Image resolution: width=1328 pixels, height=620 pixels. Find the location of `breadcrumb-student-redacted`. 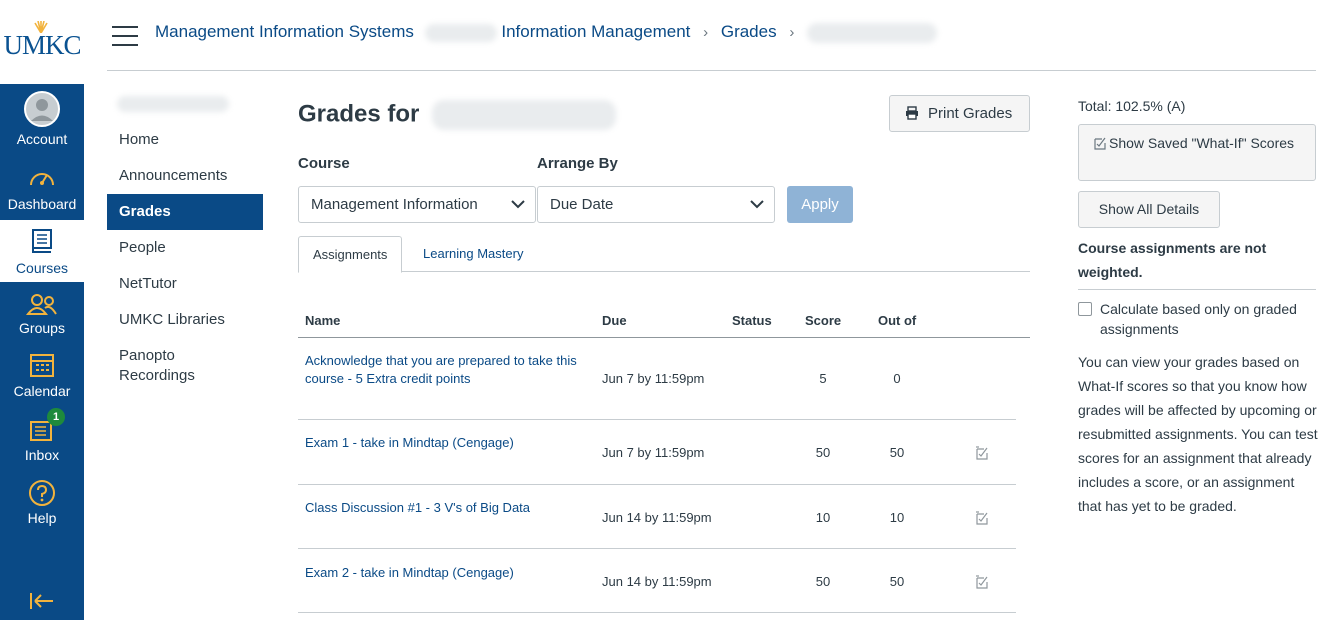

breadcrumb-student-redacted is located at coordinates (872, 32).